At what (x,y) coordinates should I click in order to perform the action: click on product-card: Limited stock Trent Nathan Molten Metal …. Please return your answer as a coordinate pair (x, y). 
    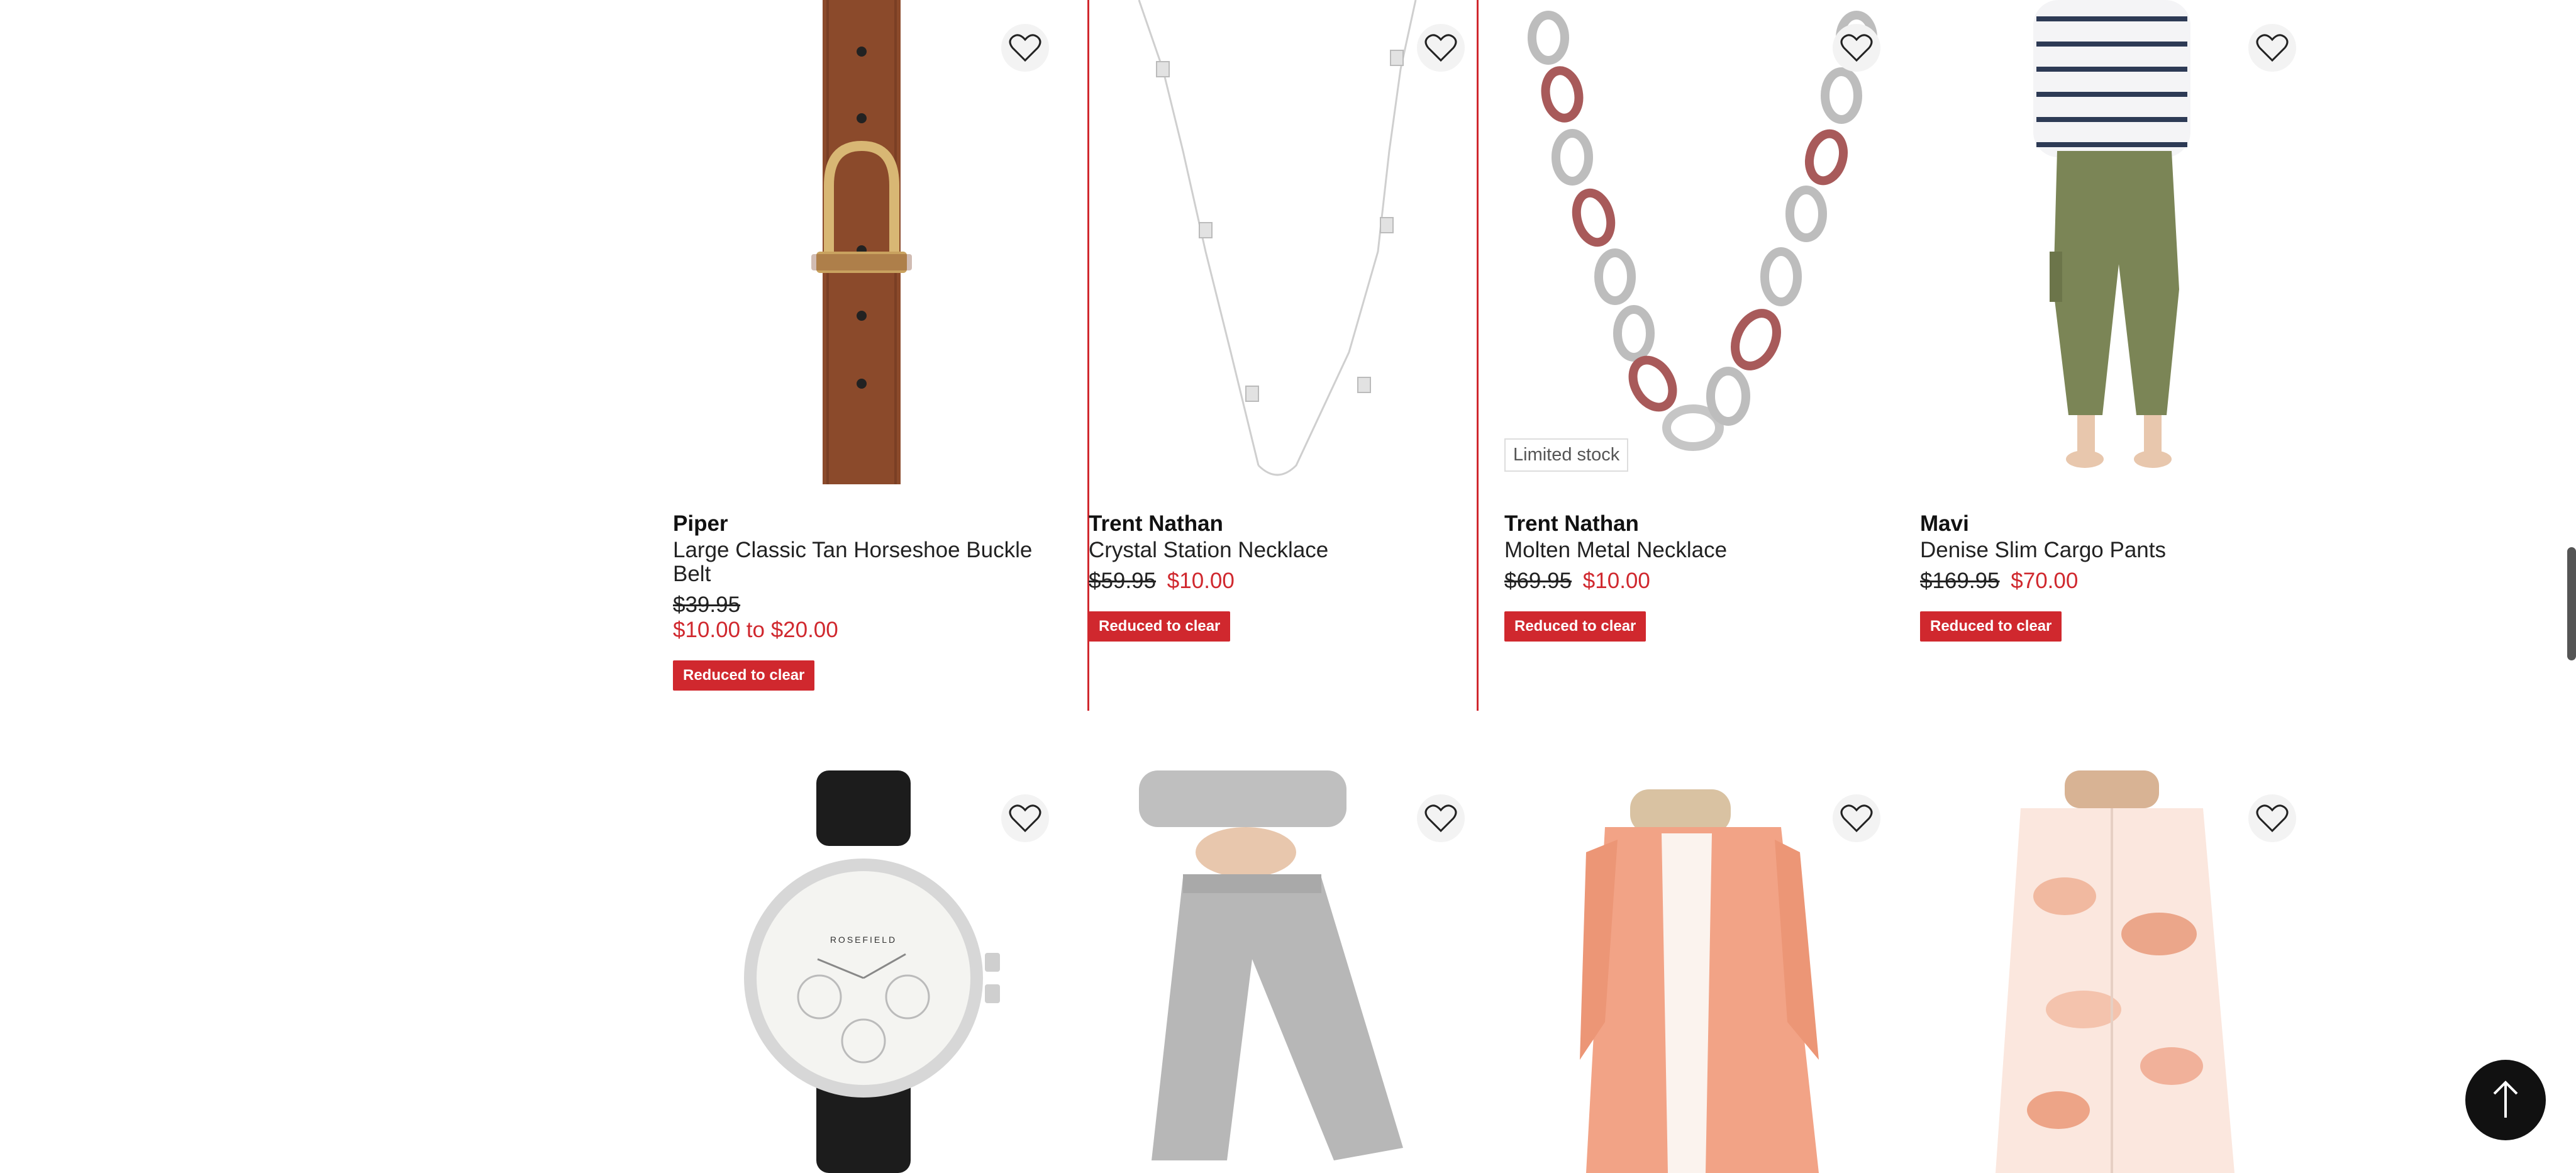
    Looking at the image, I should click on (1699, 355).